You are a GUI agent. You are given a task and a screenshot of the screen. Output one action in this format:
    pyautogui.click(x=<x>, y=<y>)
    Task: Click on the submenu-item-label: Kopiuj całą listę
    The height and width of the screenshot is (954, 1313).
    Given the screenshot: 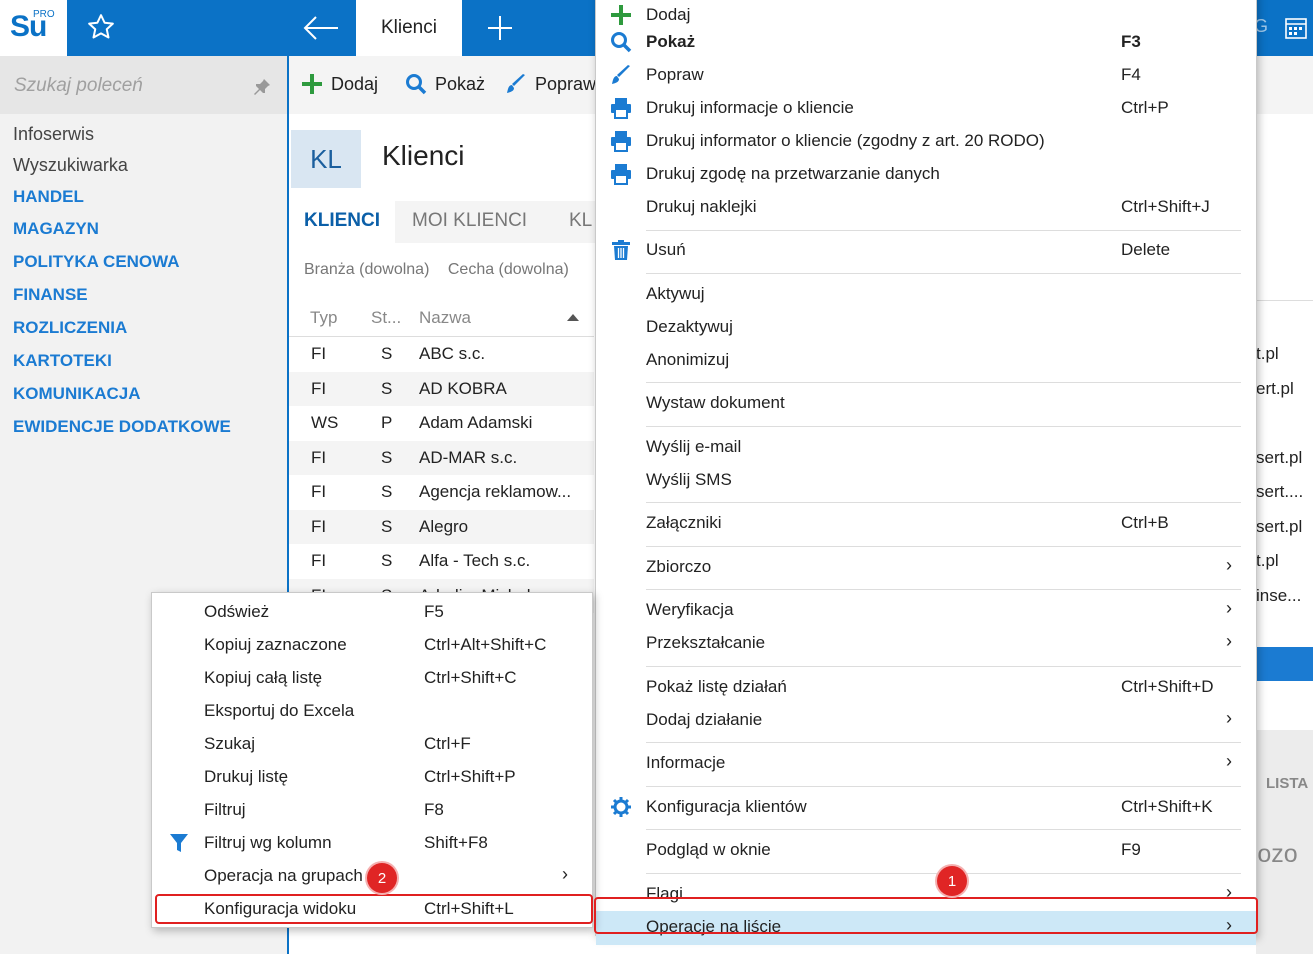 What is the action you would take?
    pyautogui.click(x=263, y=677)
    